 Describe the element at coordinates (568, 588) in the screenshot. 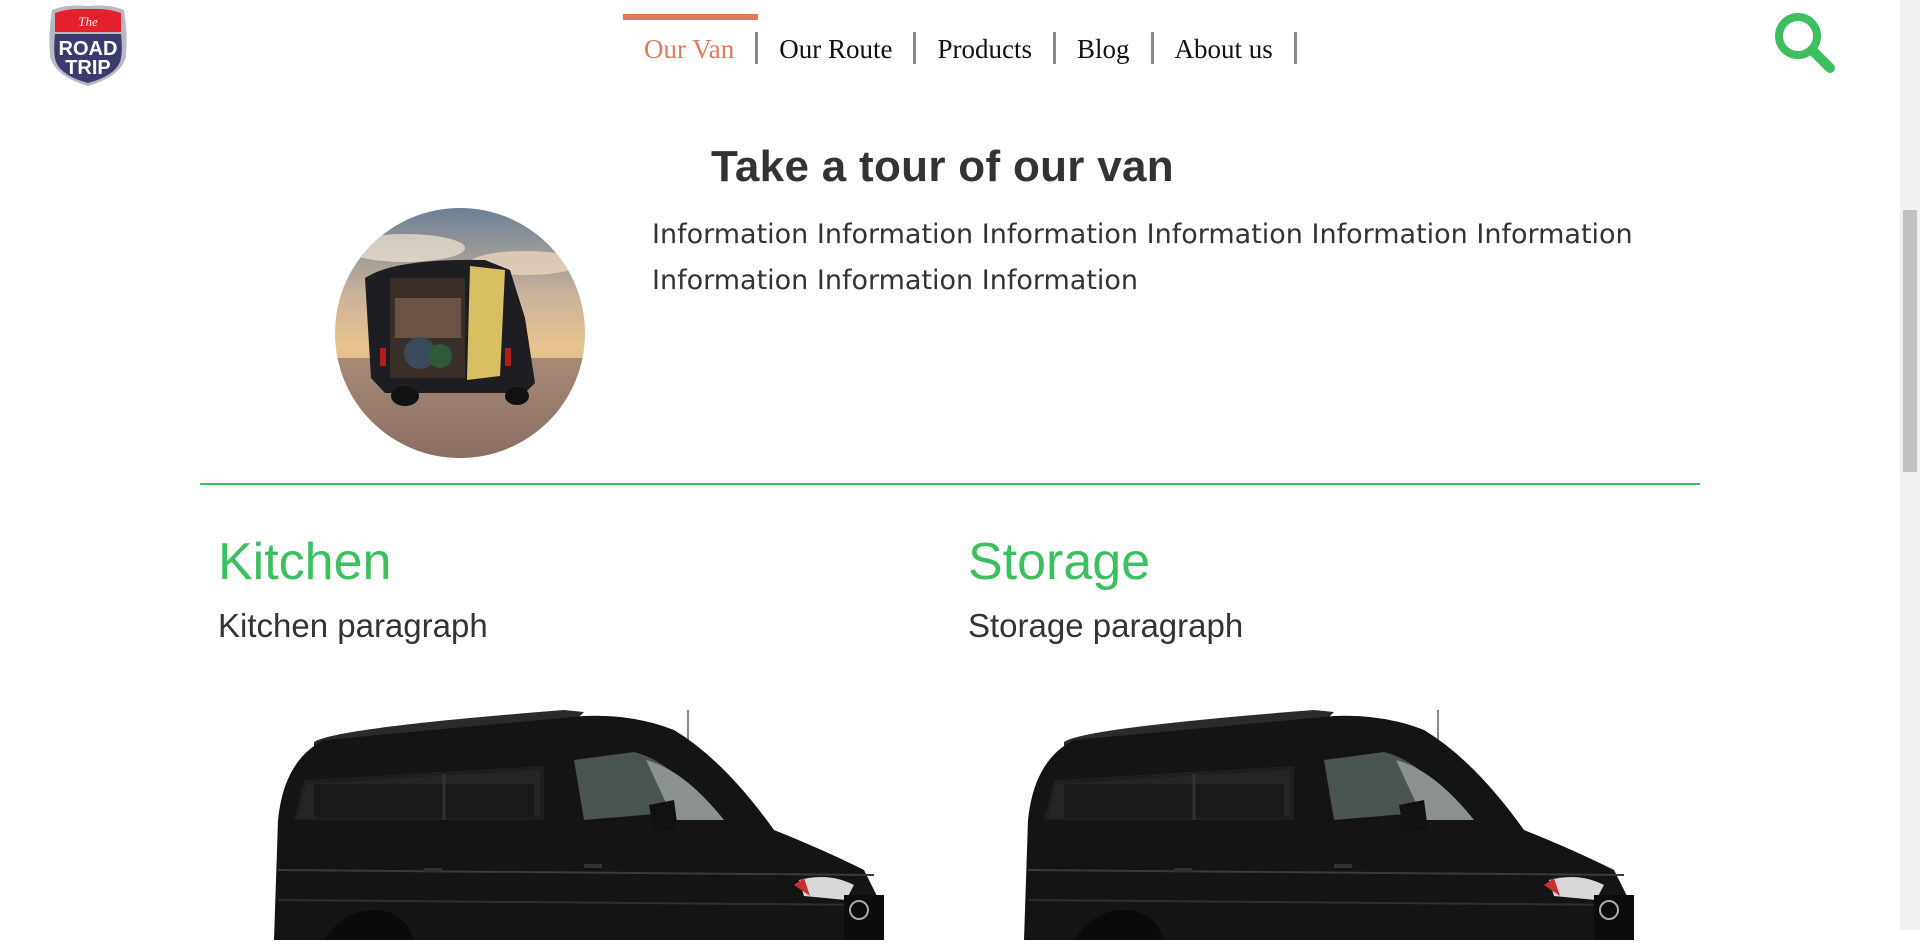

I see `kitchen-section: Kitchen Kitchen paragraph` at that location.